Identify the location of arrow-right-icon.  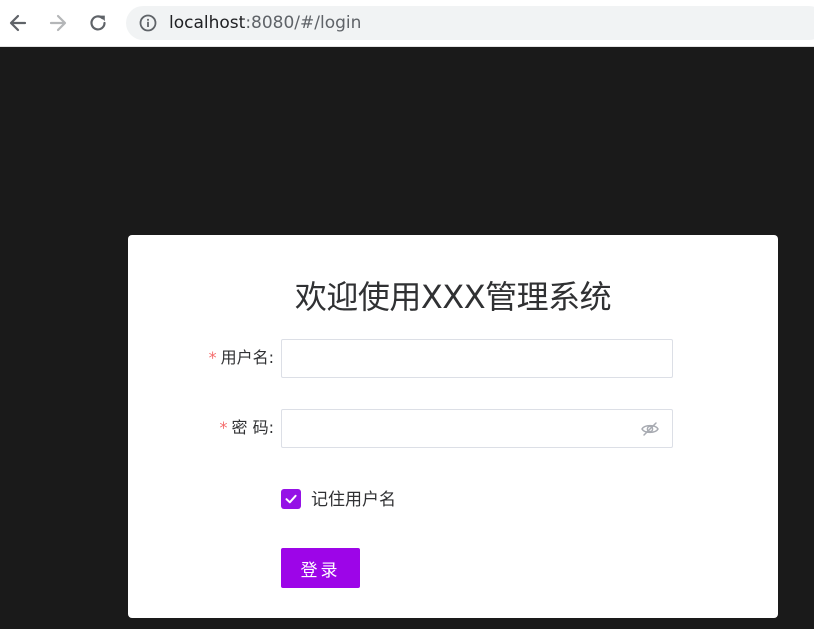
(58, 23).